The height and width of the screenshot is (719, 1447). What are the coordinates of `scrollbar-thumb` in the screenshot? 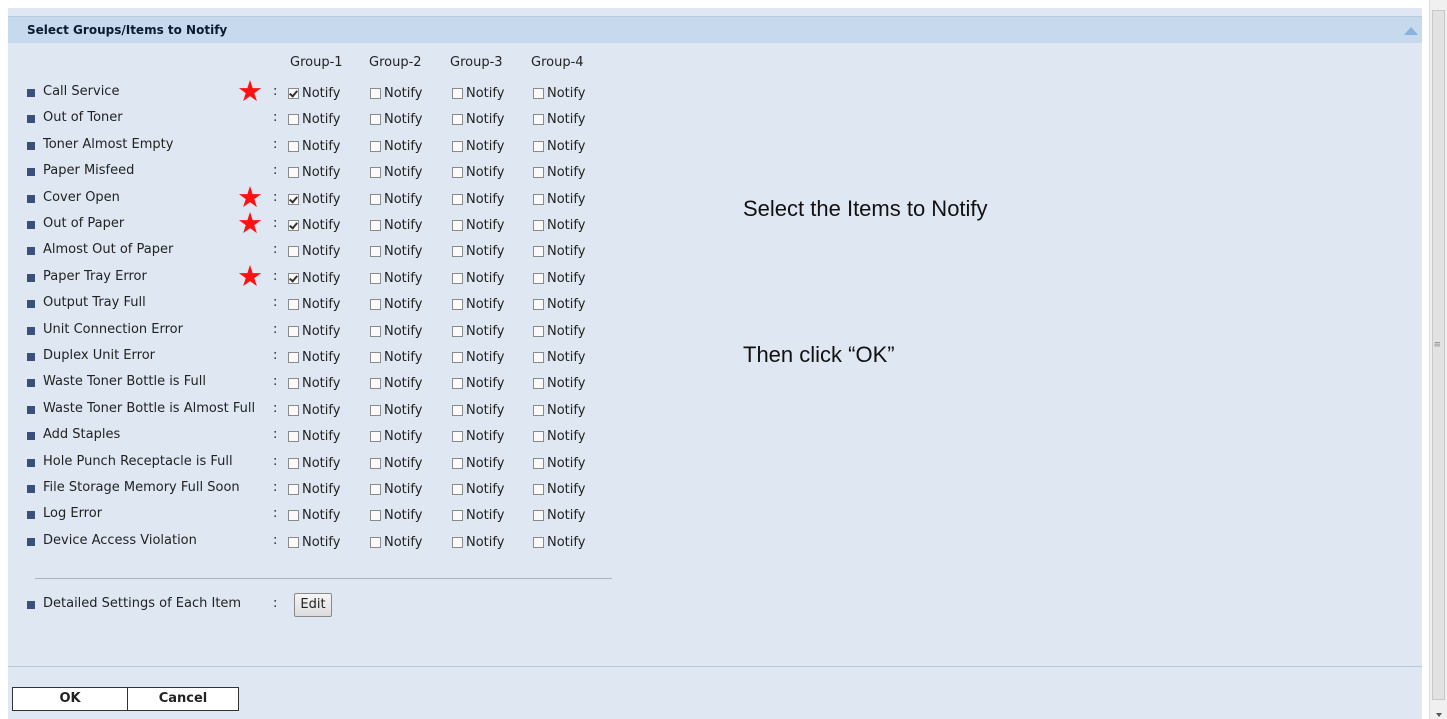 It's located at (1438, 355).